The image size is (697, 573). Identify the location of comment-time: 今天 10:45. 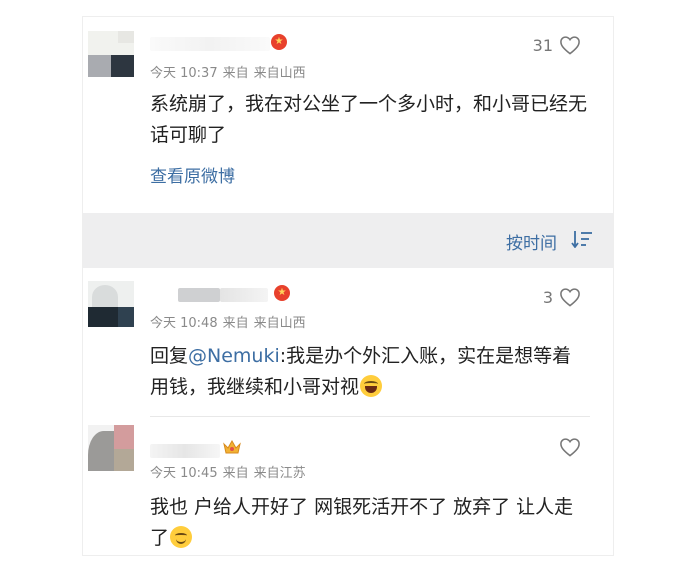
(184, 473).